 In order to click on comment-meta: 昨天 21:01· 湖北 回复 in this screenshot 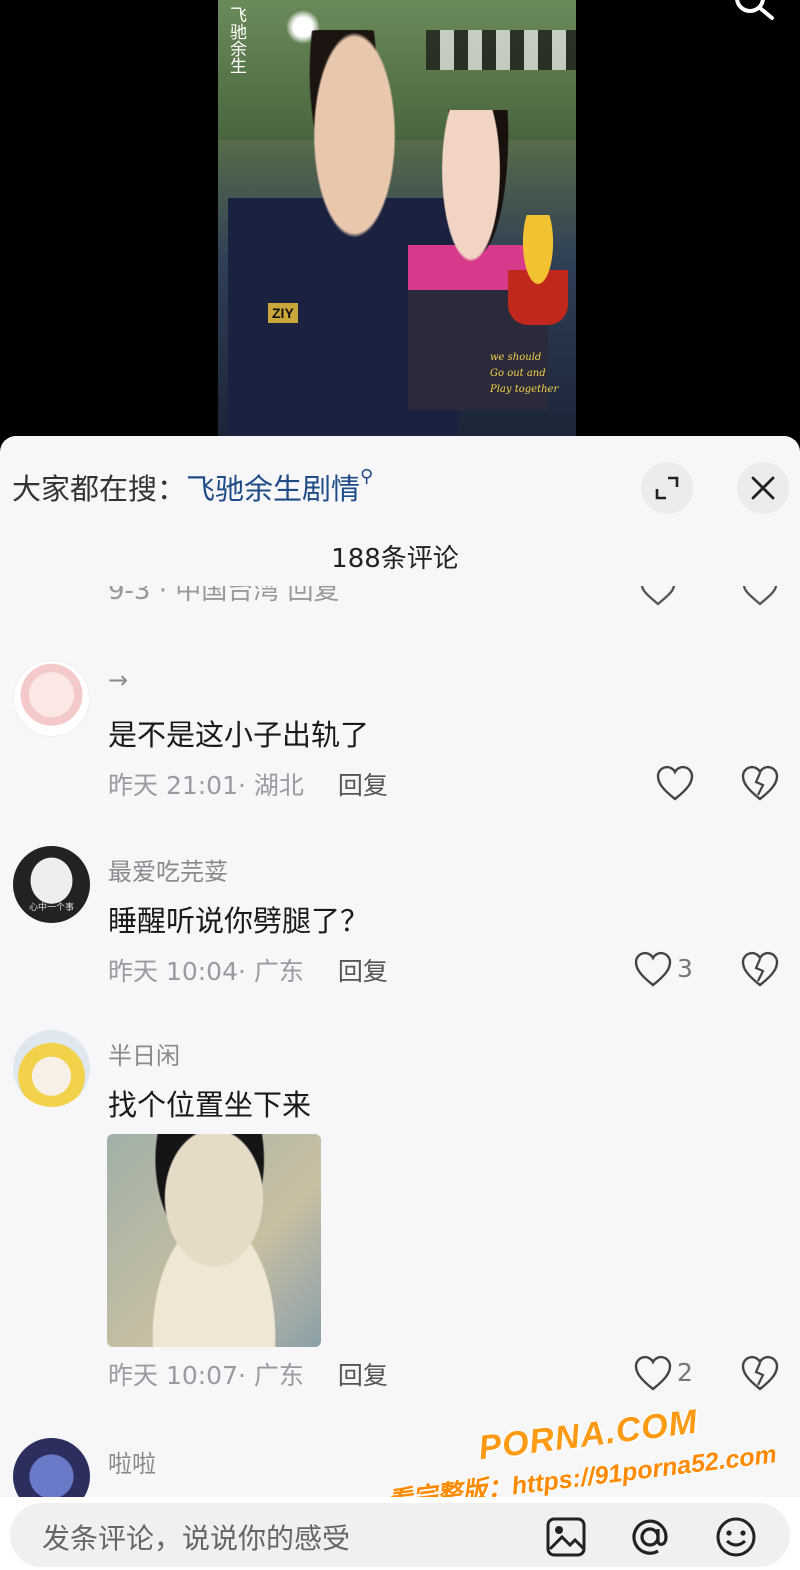, I will do `click(248, 785)`.